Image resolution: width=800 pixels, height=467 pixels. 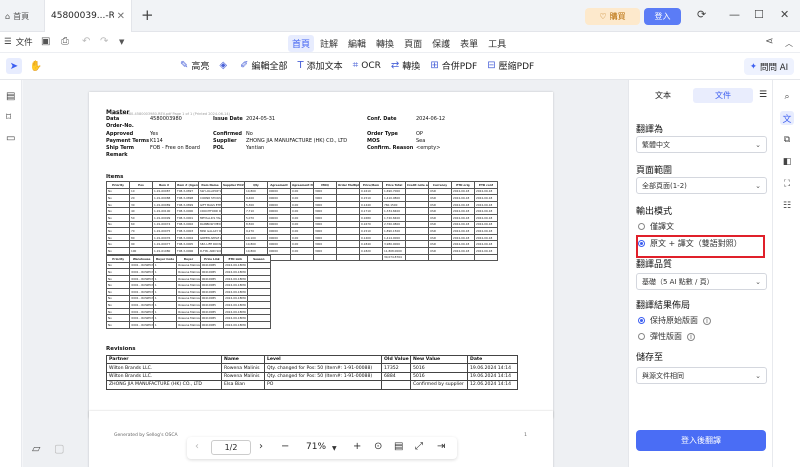 What do you see at coordinates (10, 96) in the screenshot?
I see `thumbnails-icon: ▤` at bounding box center [10, 96].